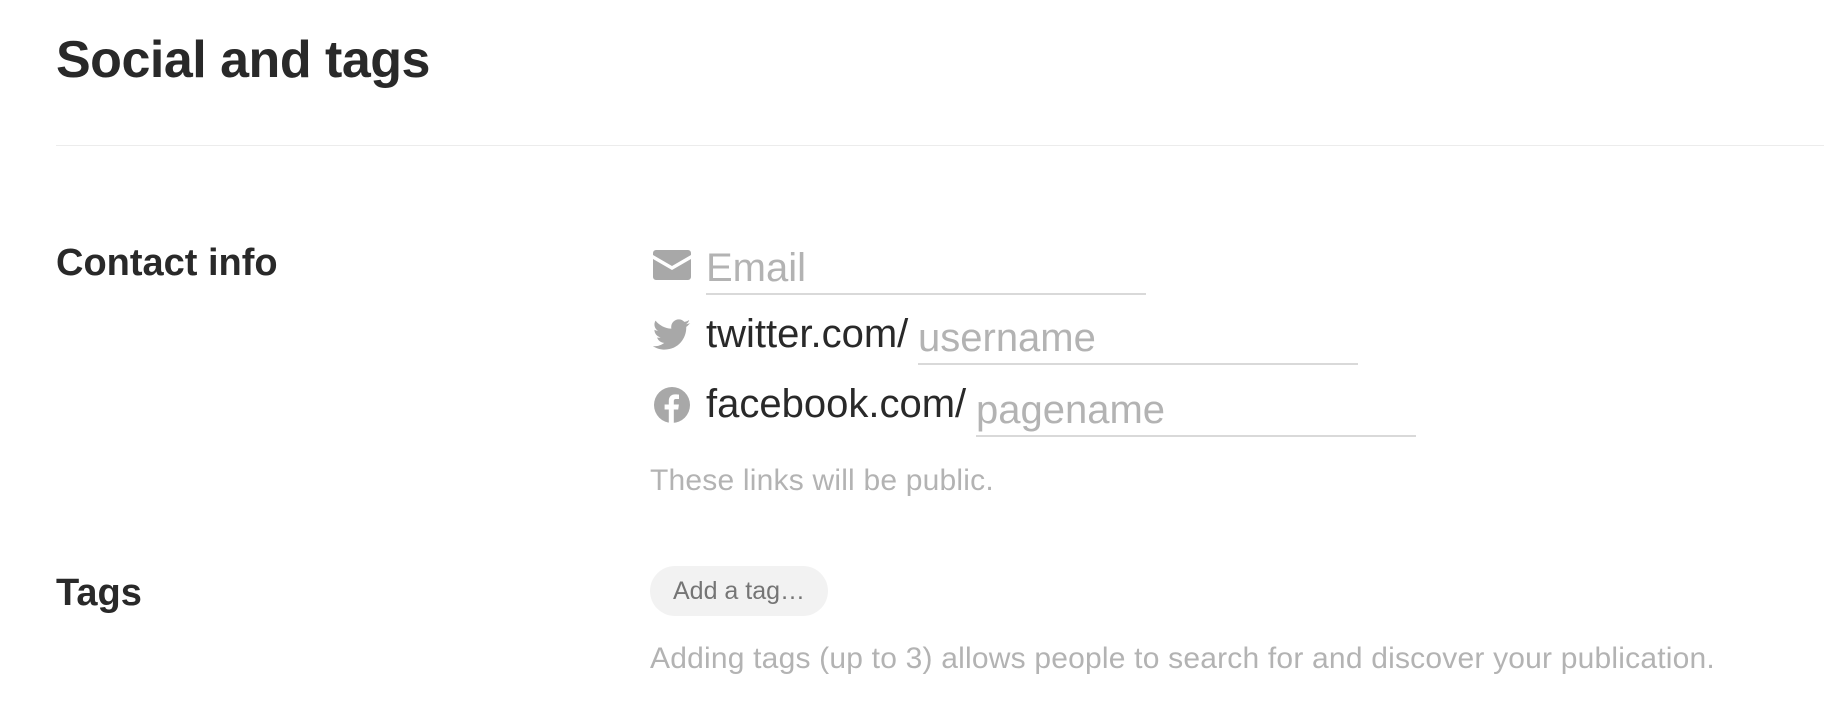 The width and height of the screenshot is (1824, 718). I want to click on facebook-pagename-field, so click(1196, 411).